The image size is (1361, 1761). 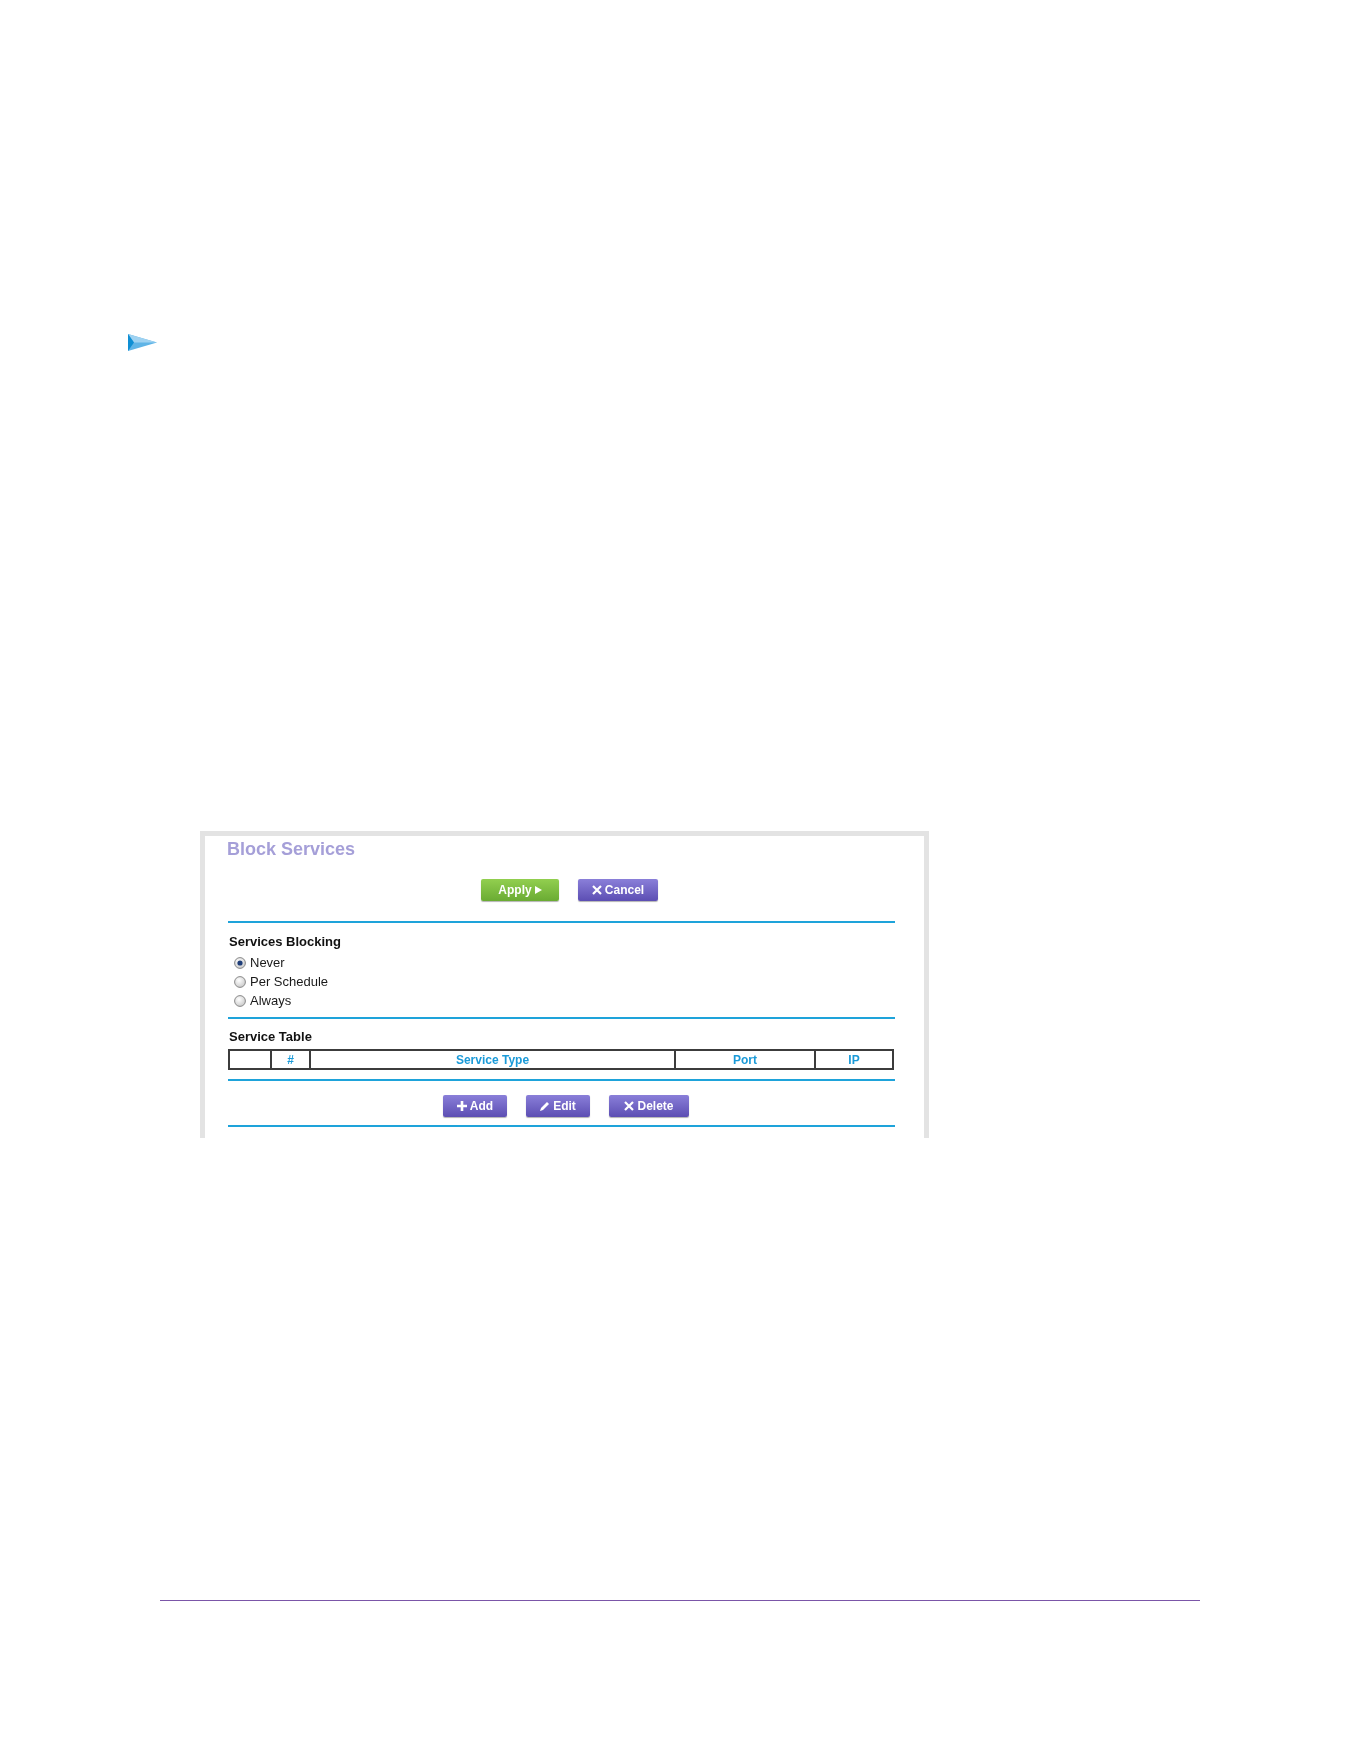 What do you see at coordinates (649, 1106) in the screenshot?
I see `delete-button: Delete` at bounding box center [649, 1106].